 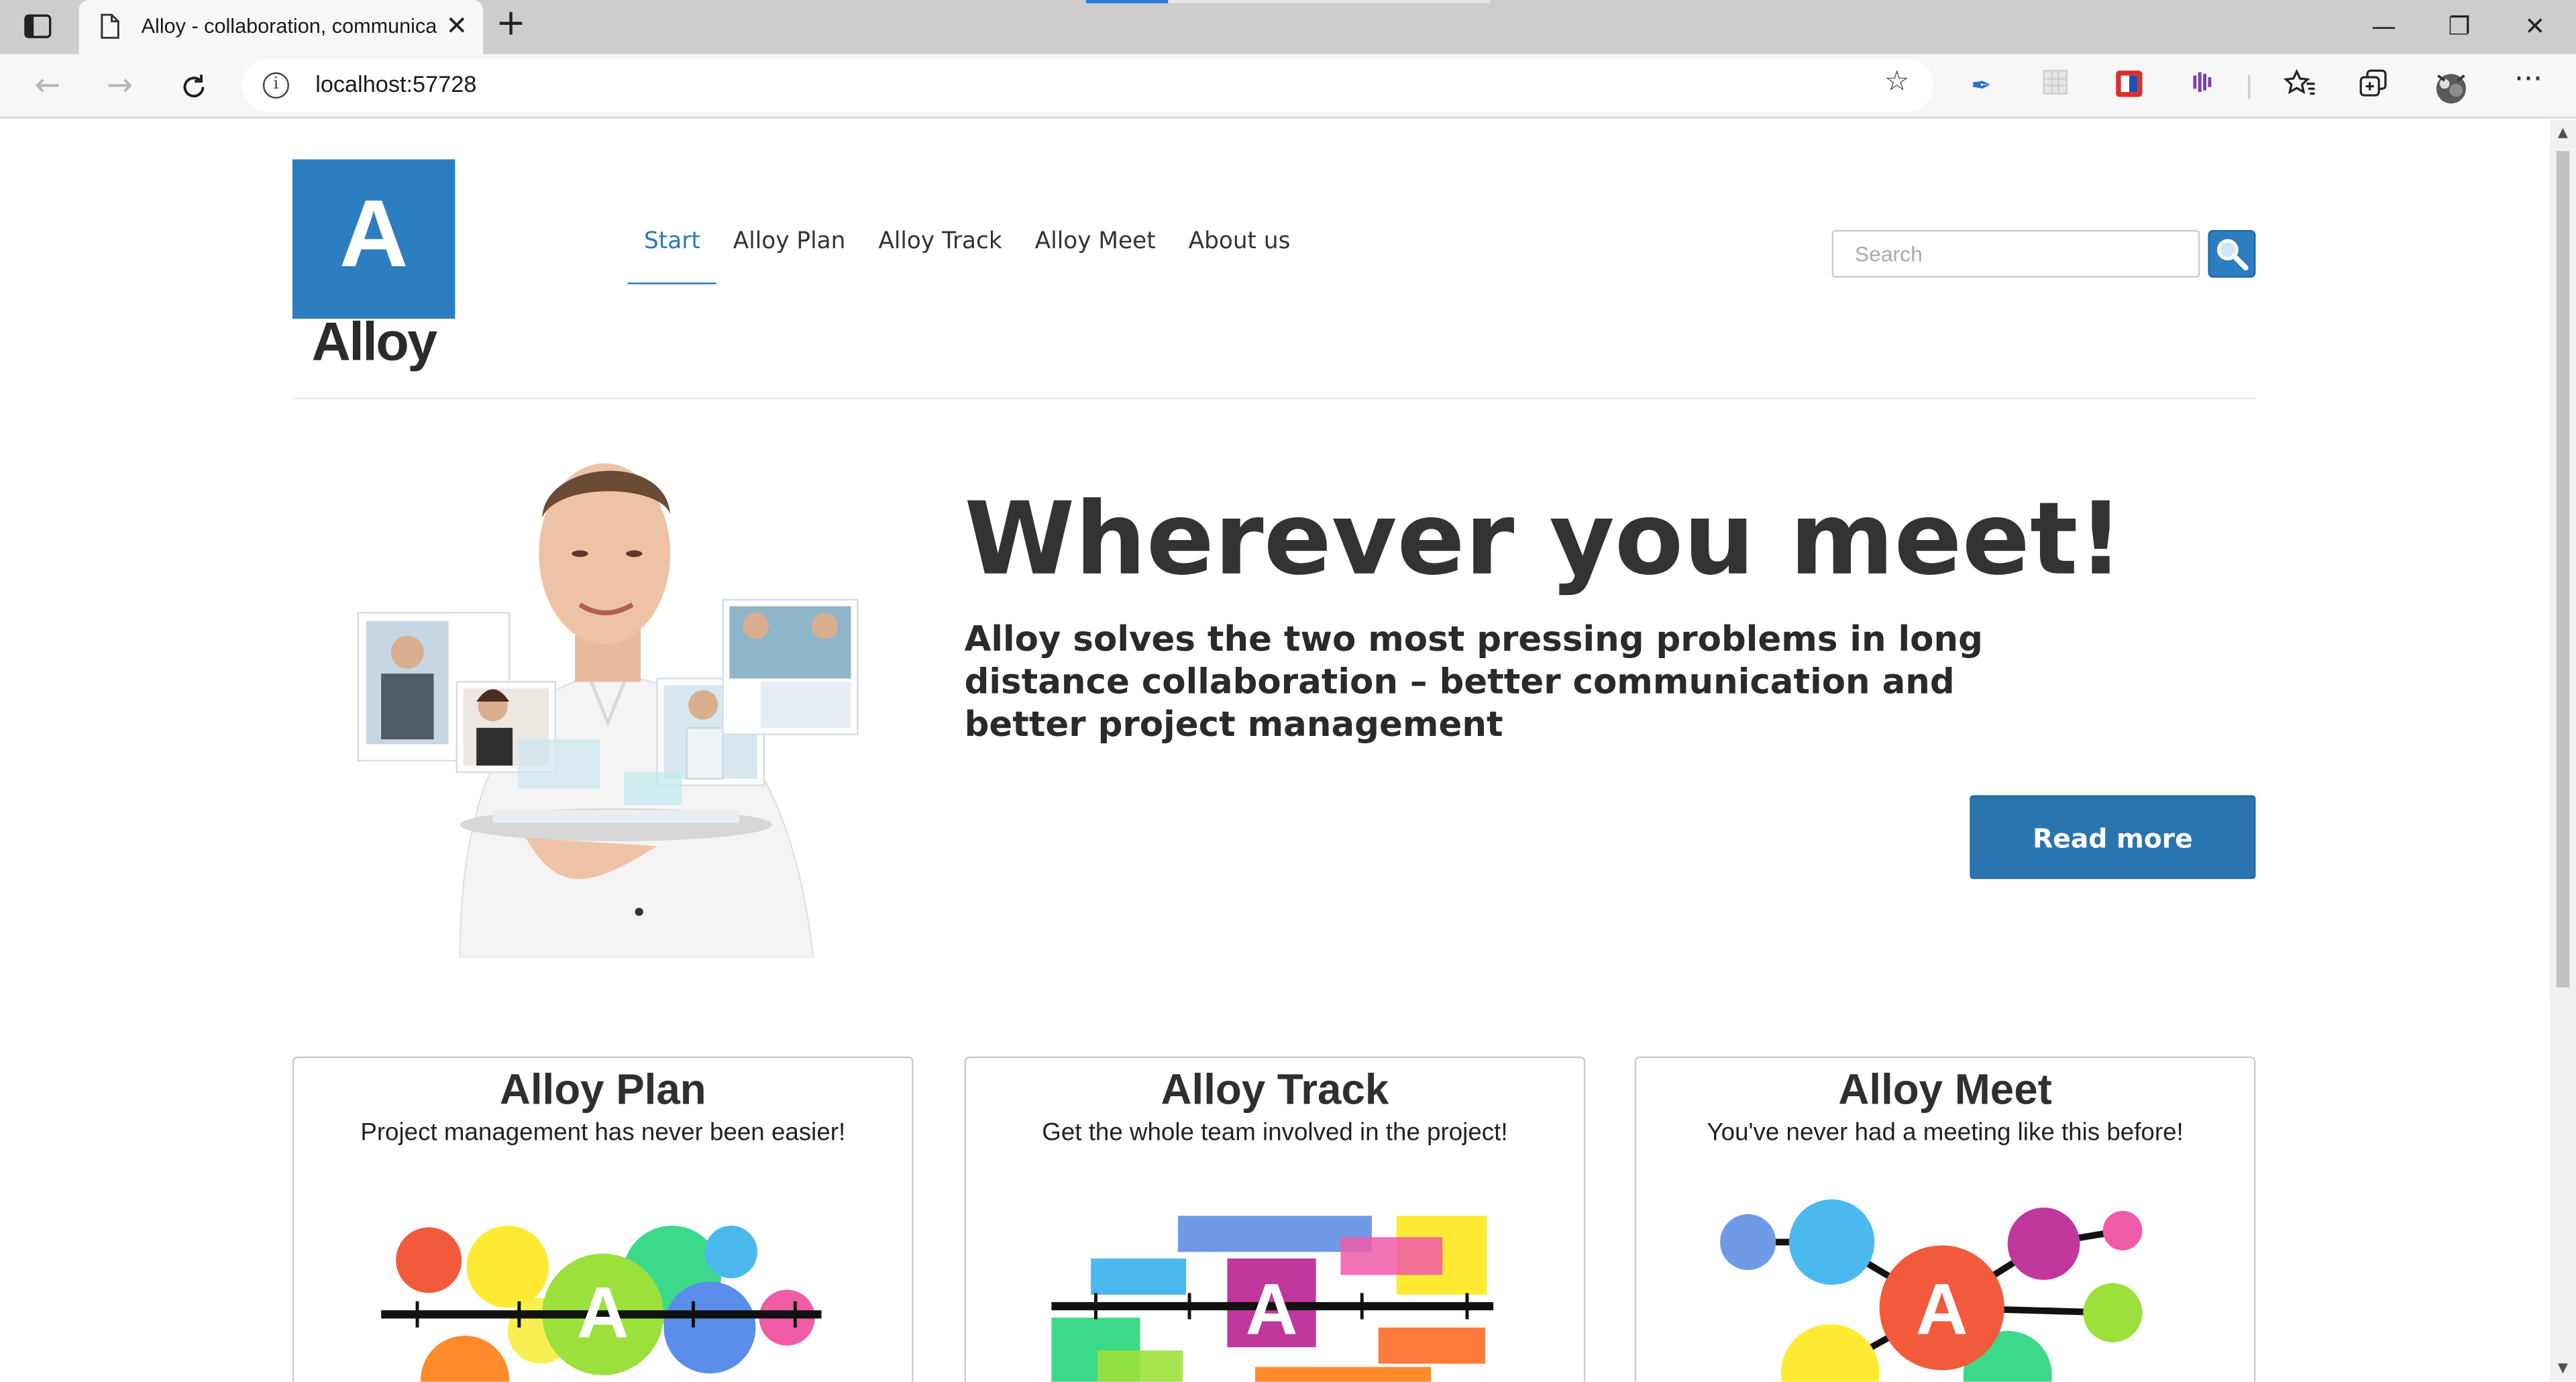 I want to click on card-title: Alloy Plan, so click(x=602, y=1089).